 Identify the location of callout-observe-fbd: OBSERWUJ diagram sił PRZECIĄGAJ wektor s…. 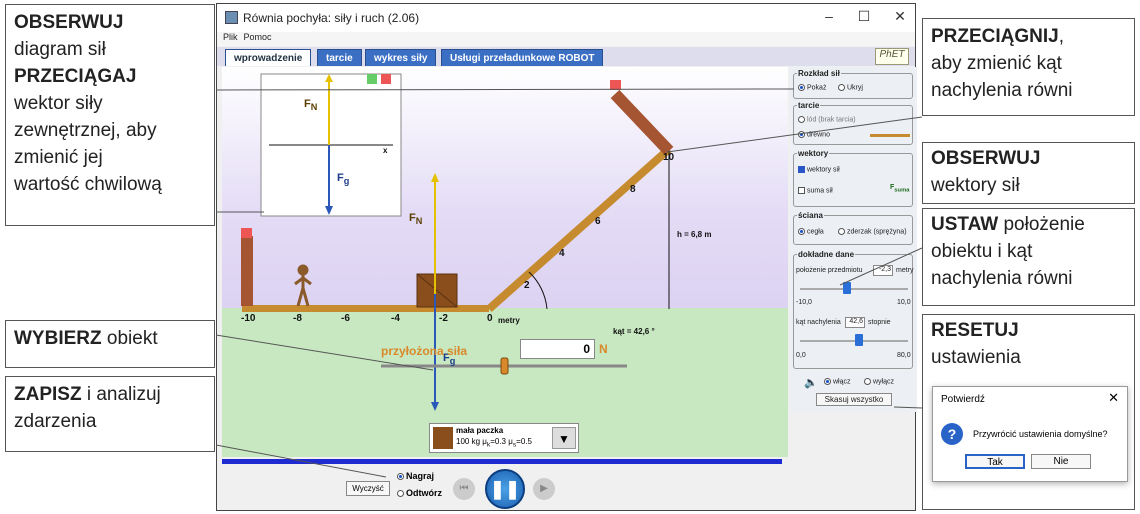
(110, 115).